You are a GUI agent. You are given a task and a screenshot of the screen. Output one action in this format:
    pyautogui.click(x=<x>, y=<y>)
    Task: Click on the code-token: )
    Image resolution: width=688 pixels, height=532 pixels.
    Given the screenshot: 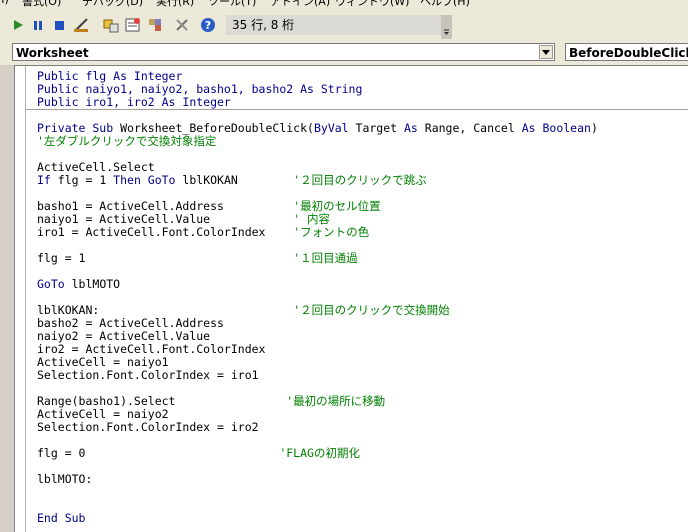 What is the action you would take?
    pyautogui.click(x=594, y=128)
    